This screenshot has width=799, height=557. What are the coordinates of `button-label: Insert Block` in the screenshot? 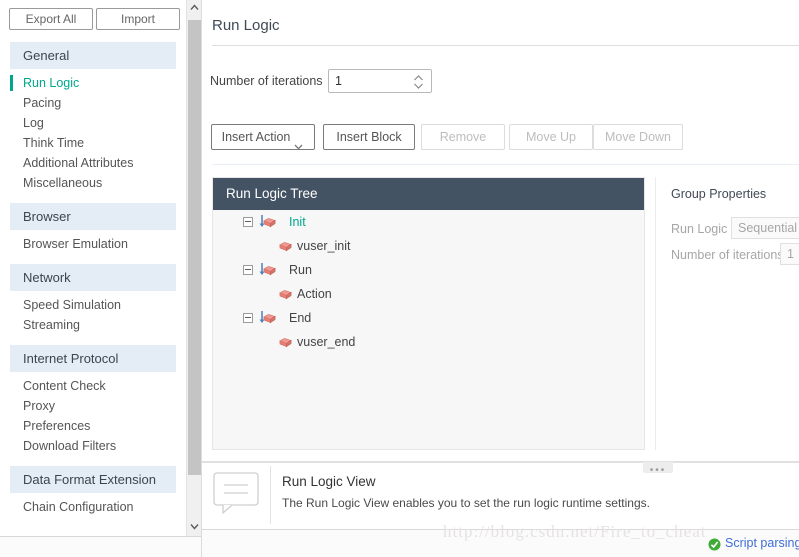 It's located at (369, 137).